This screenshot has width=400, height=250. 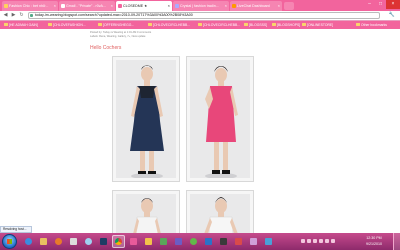 What do you see at coordinates (193, 241) in the screenshot?
I see `messenger-taskbar-icon` at bounding box center [193, 241].